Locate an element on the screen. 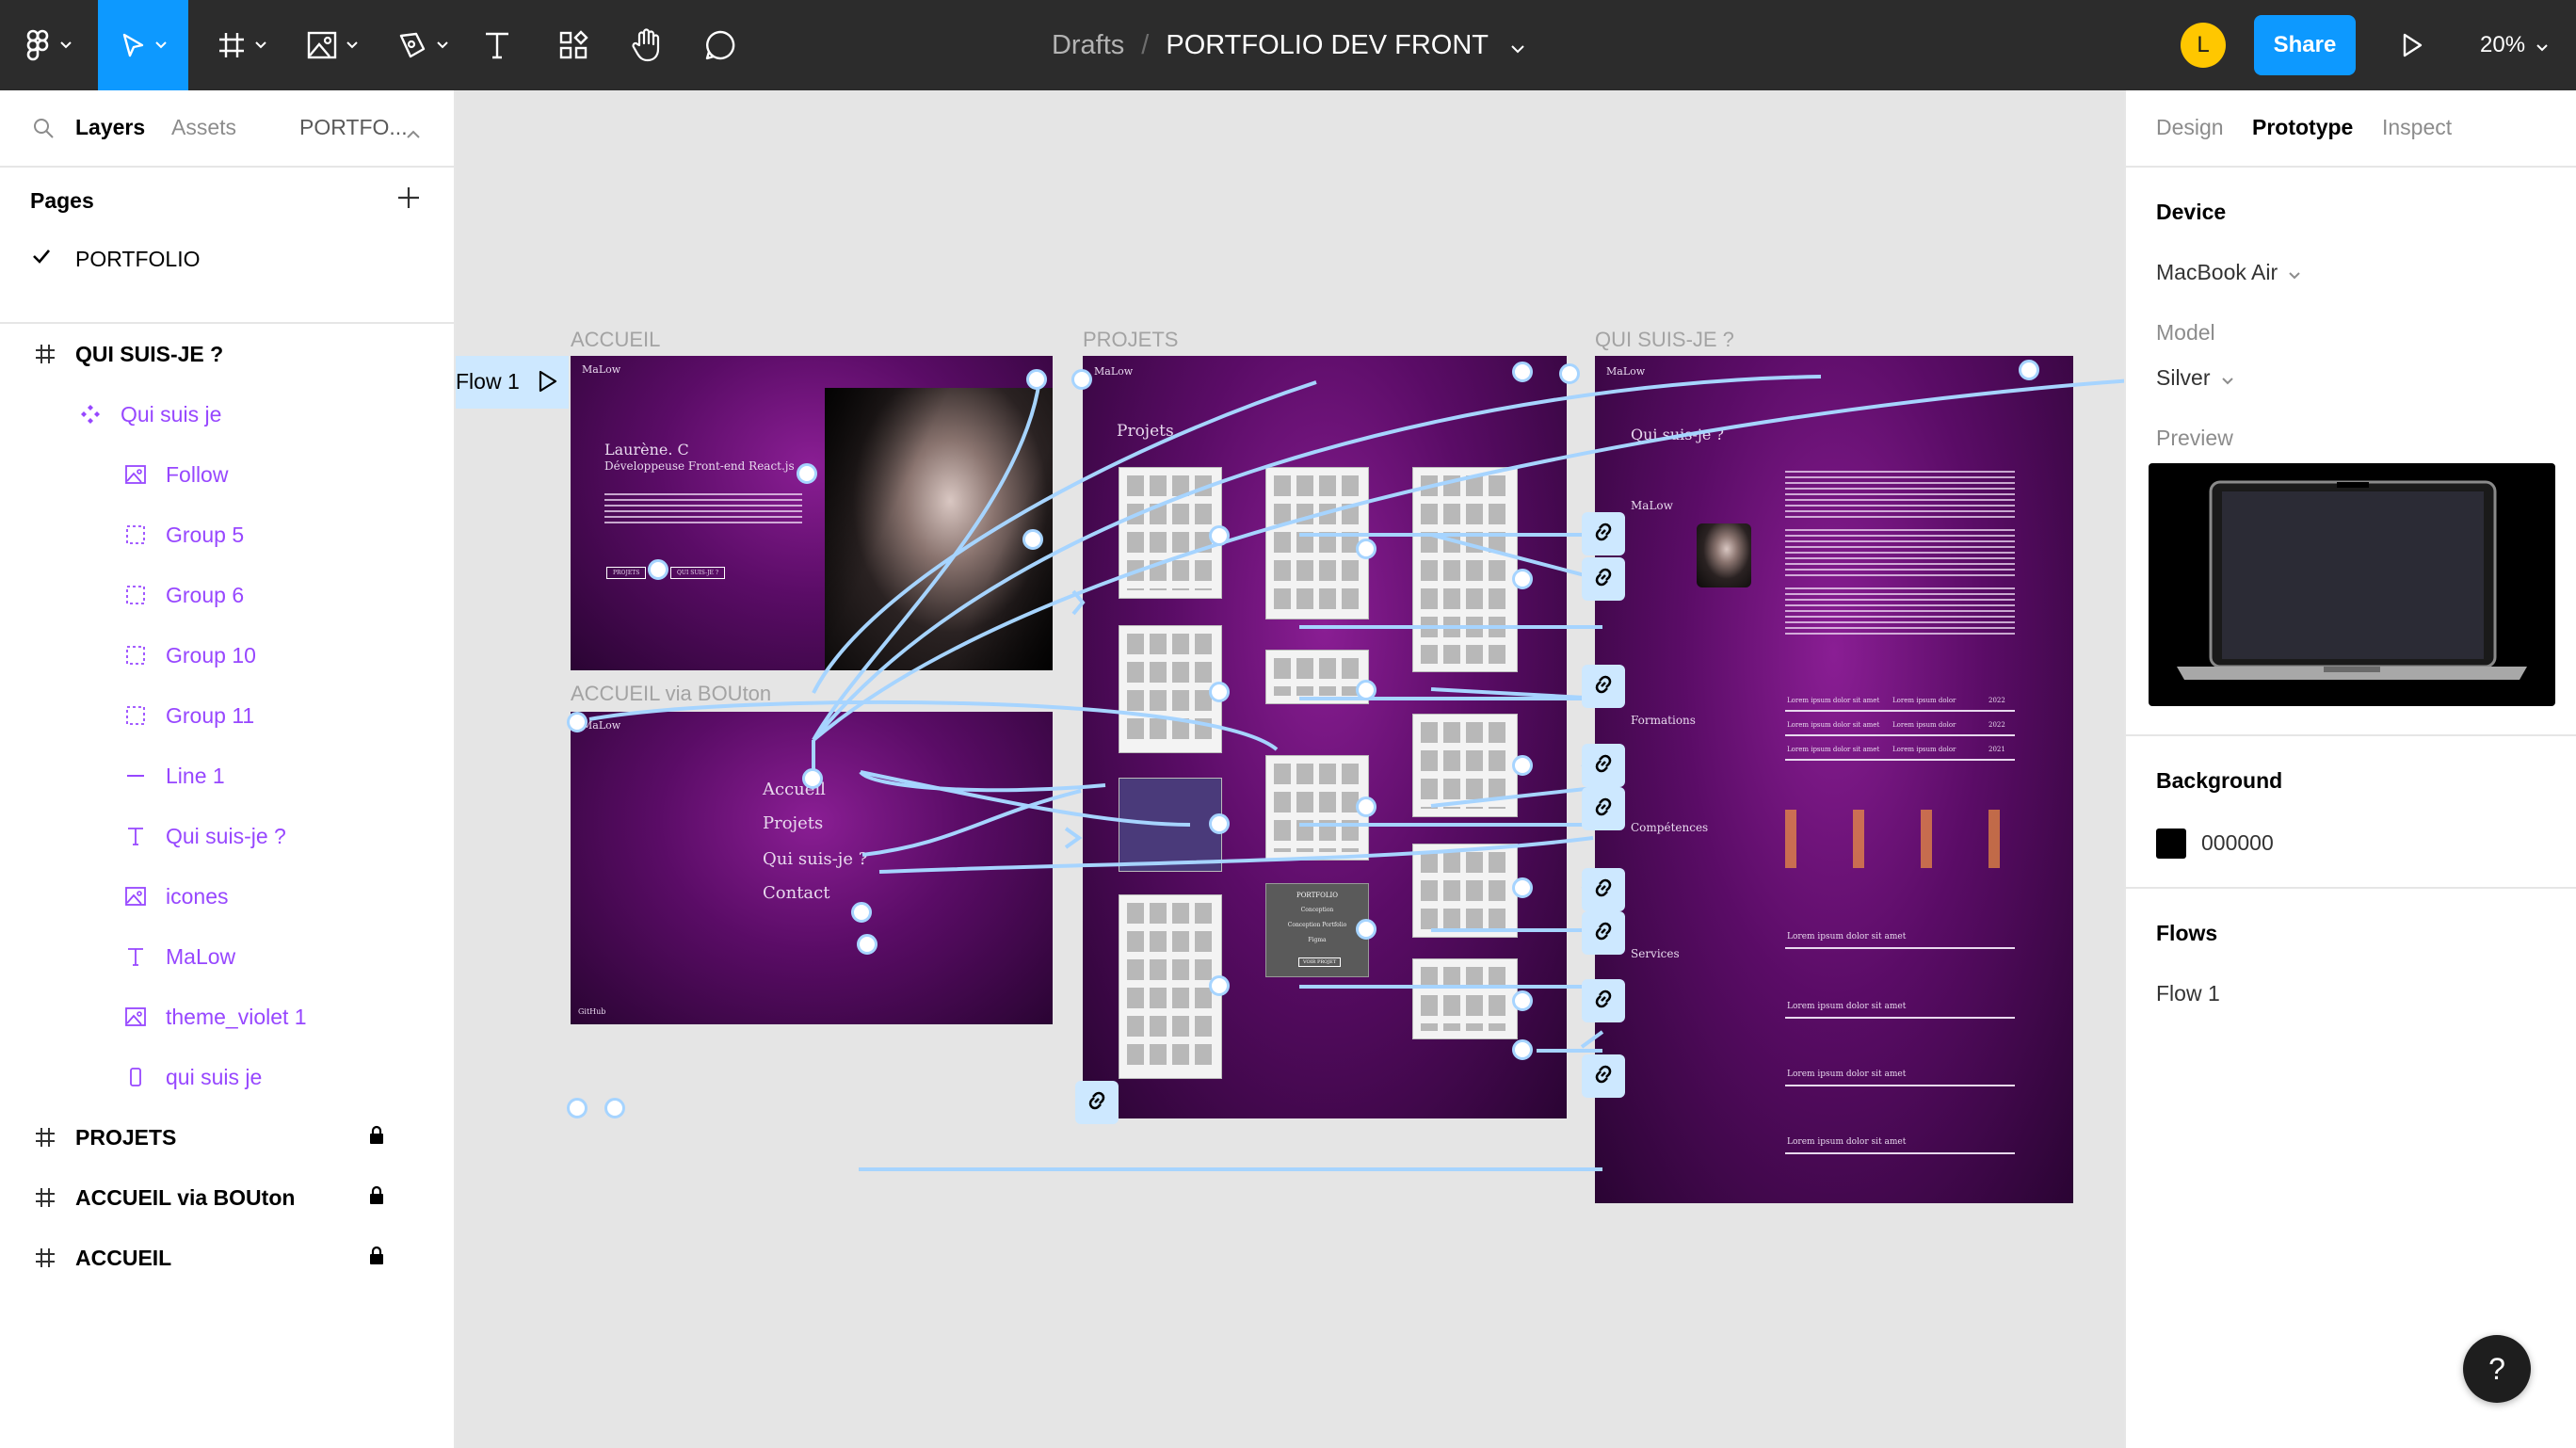 The image size is (2576, 1448). move-tool-button is located at coordinates (143, 45).